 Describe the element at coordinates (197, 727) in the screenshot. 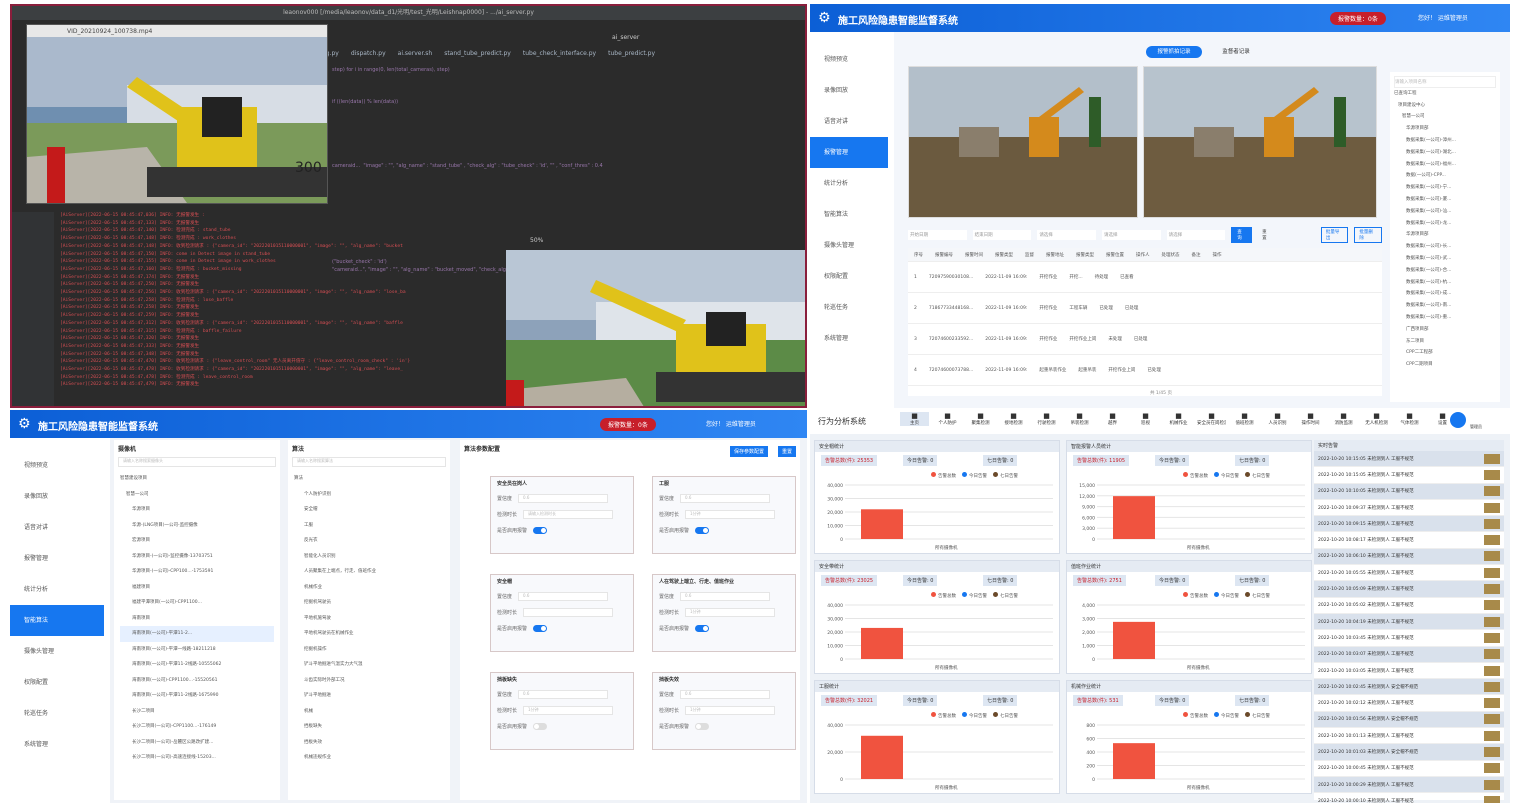

I see `camera-tree-node: 长沙二项目(一公司)-CPP1100...-176149` at that location.